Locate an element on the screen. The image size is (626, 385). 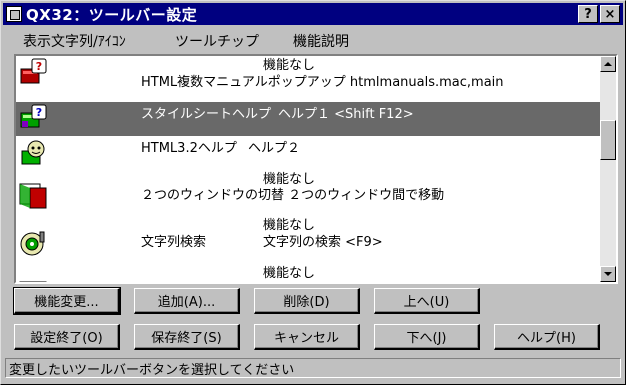
cancel-button: キャンセル is located at coordinates (307, 337).